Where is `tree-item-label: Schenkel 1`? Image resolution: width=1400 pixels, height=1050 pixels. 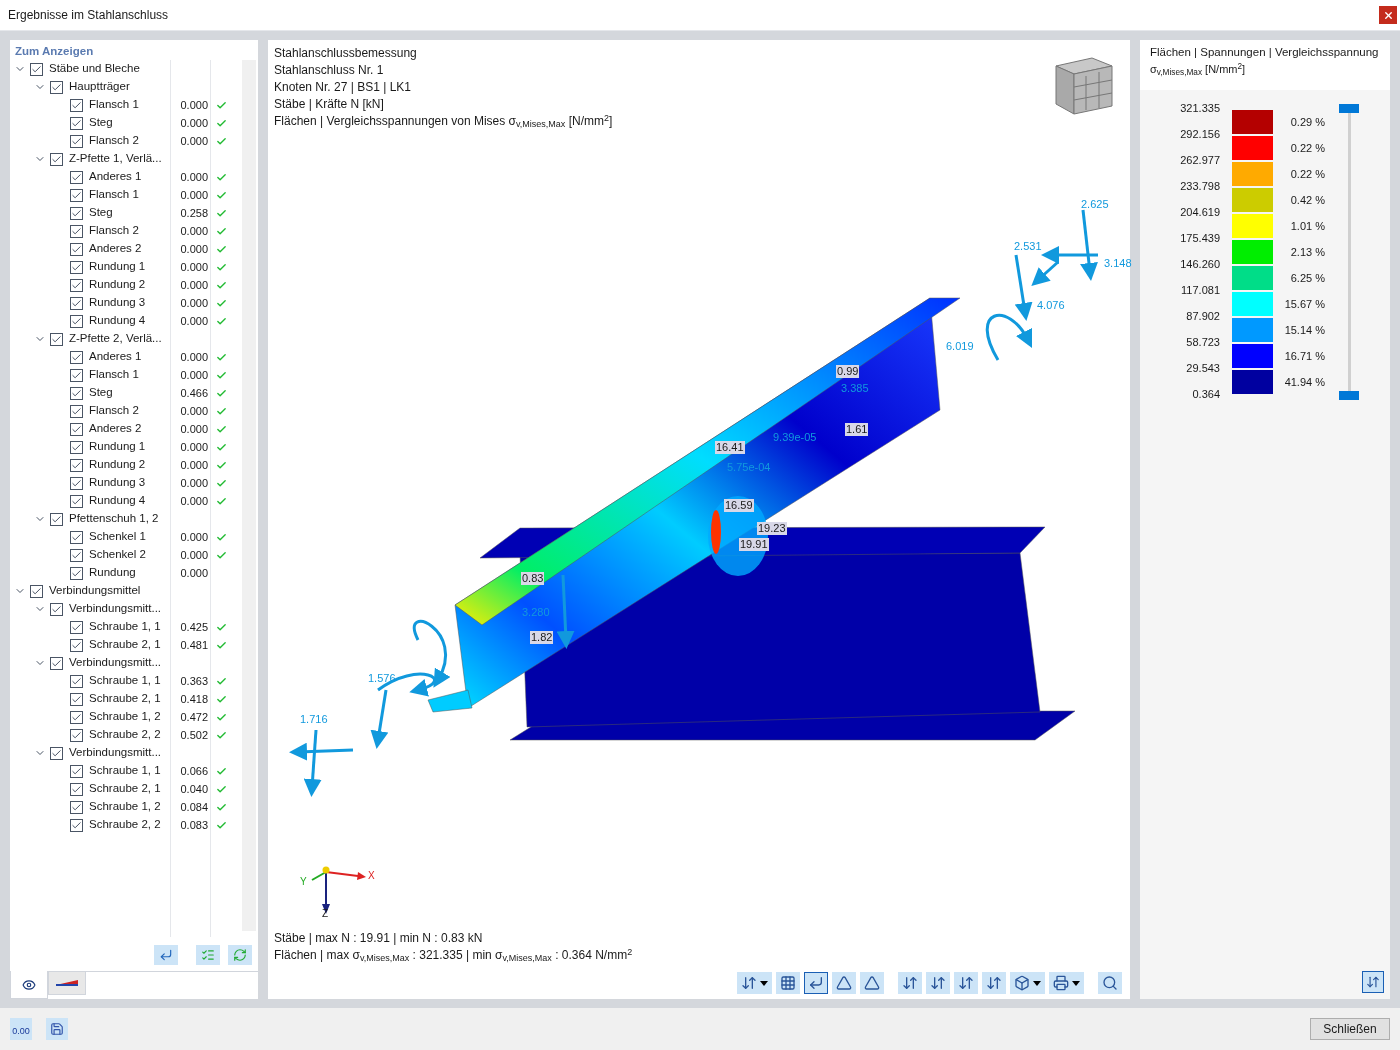 tree-item-label: Schenkel 1 is located at coordinates (117, 537).